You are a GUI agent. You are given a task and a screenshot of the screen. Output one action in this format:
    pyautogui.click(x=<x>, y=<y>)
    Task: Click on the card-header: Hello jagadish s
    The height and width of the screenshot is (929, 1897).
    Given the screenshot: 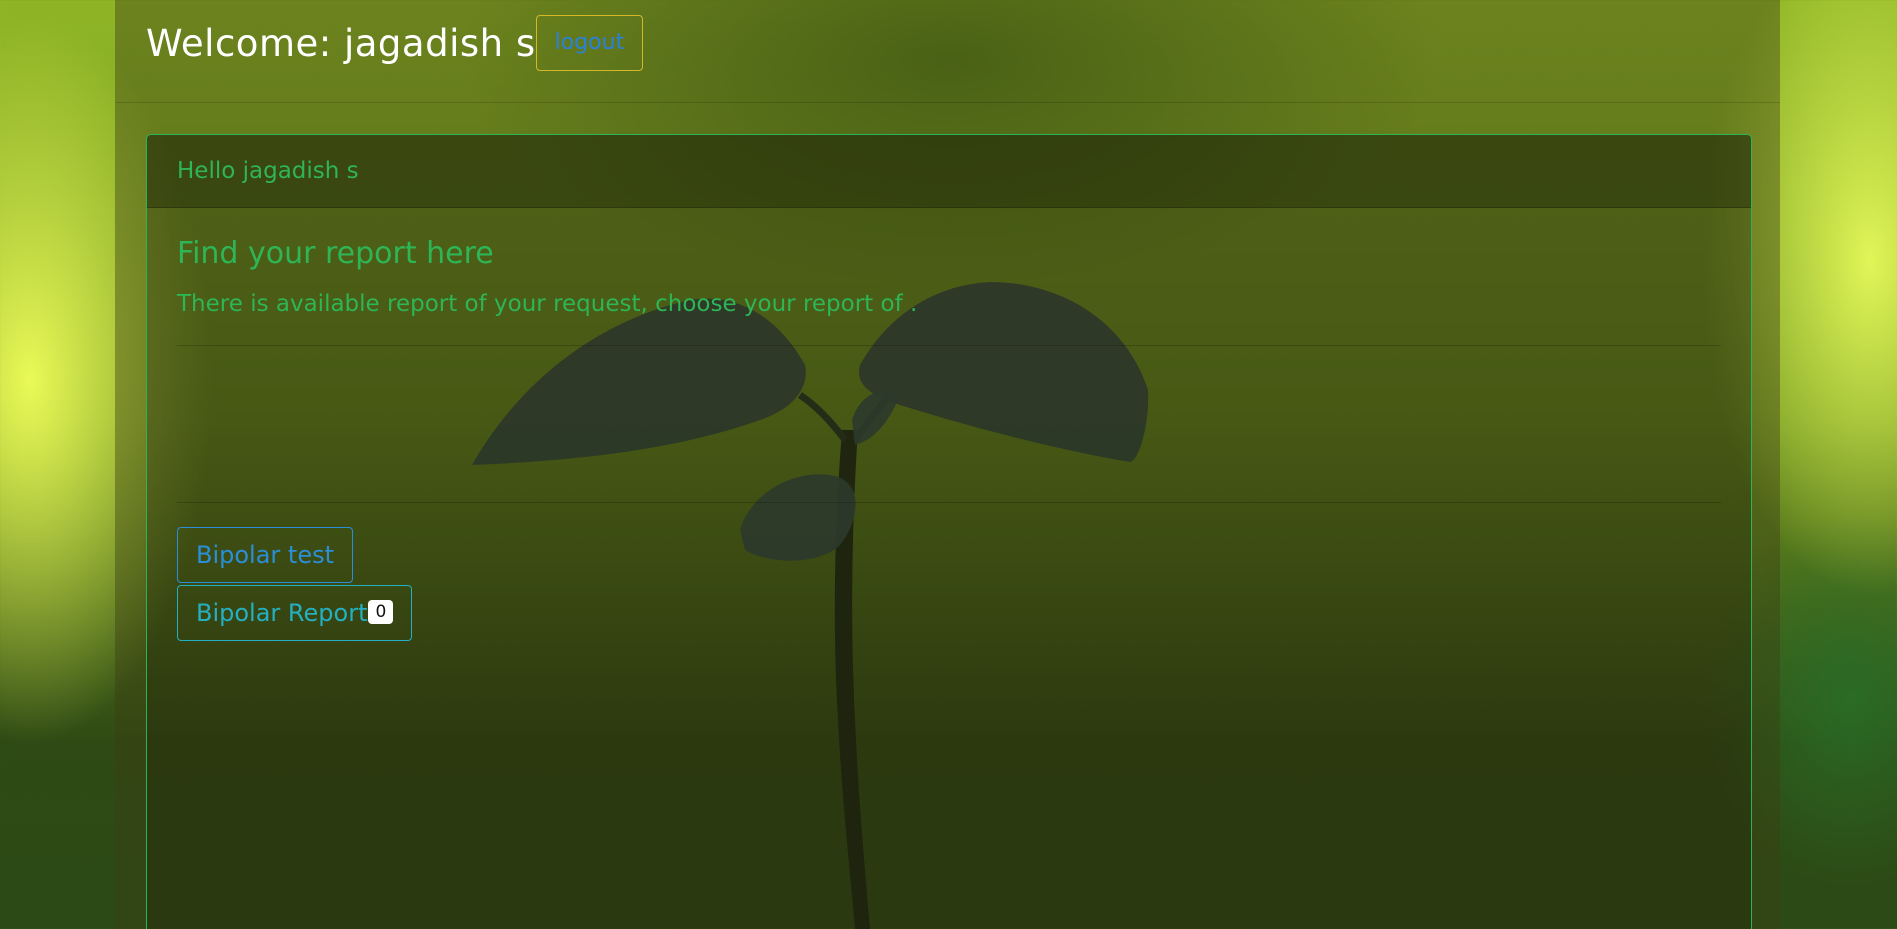 What is the action you would take?
    pyautogui.click(x=949, y=171)
    